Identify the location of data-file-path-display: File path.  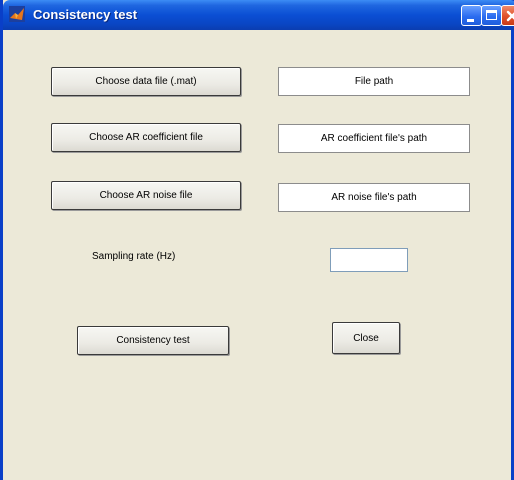
(374, 81).